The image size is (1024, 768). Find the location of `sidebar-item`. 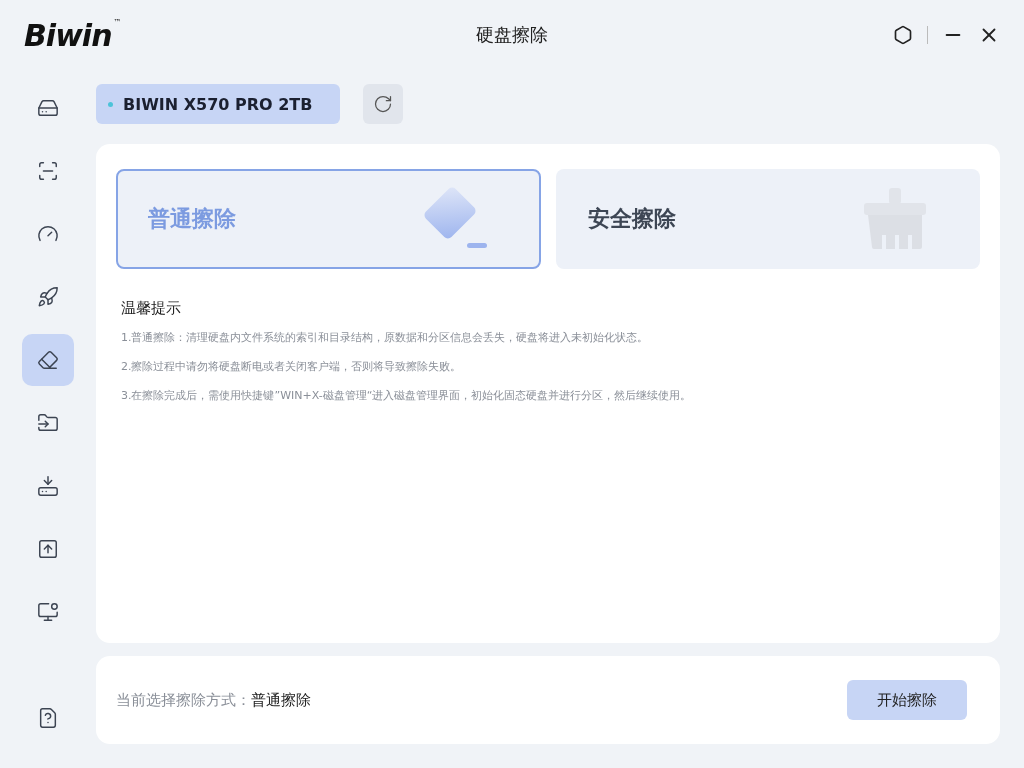

sidebar-item is located at coordinates (48, 360).